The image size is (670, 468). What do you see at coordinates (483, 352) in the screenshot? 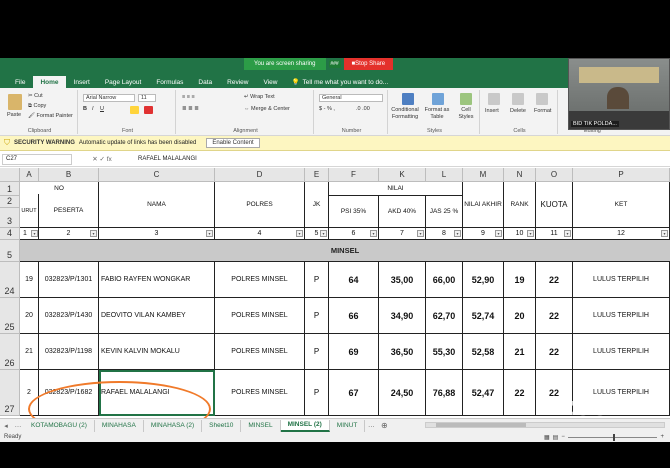
I see `cell-nilai-akhir: 52,58` at bounding box center [483, 352].